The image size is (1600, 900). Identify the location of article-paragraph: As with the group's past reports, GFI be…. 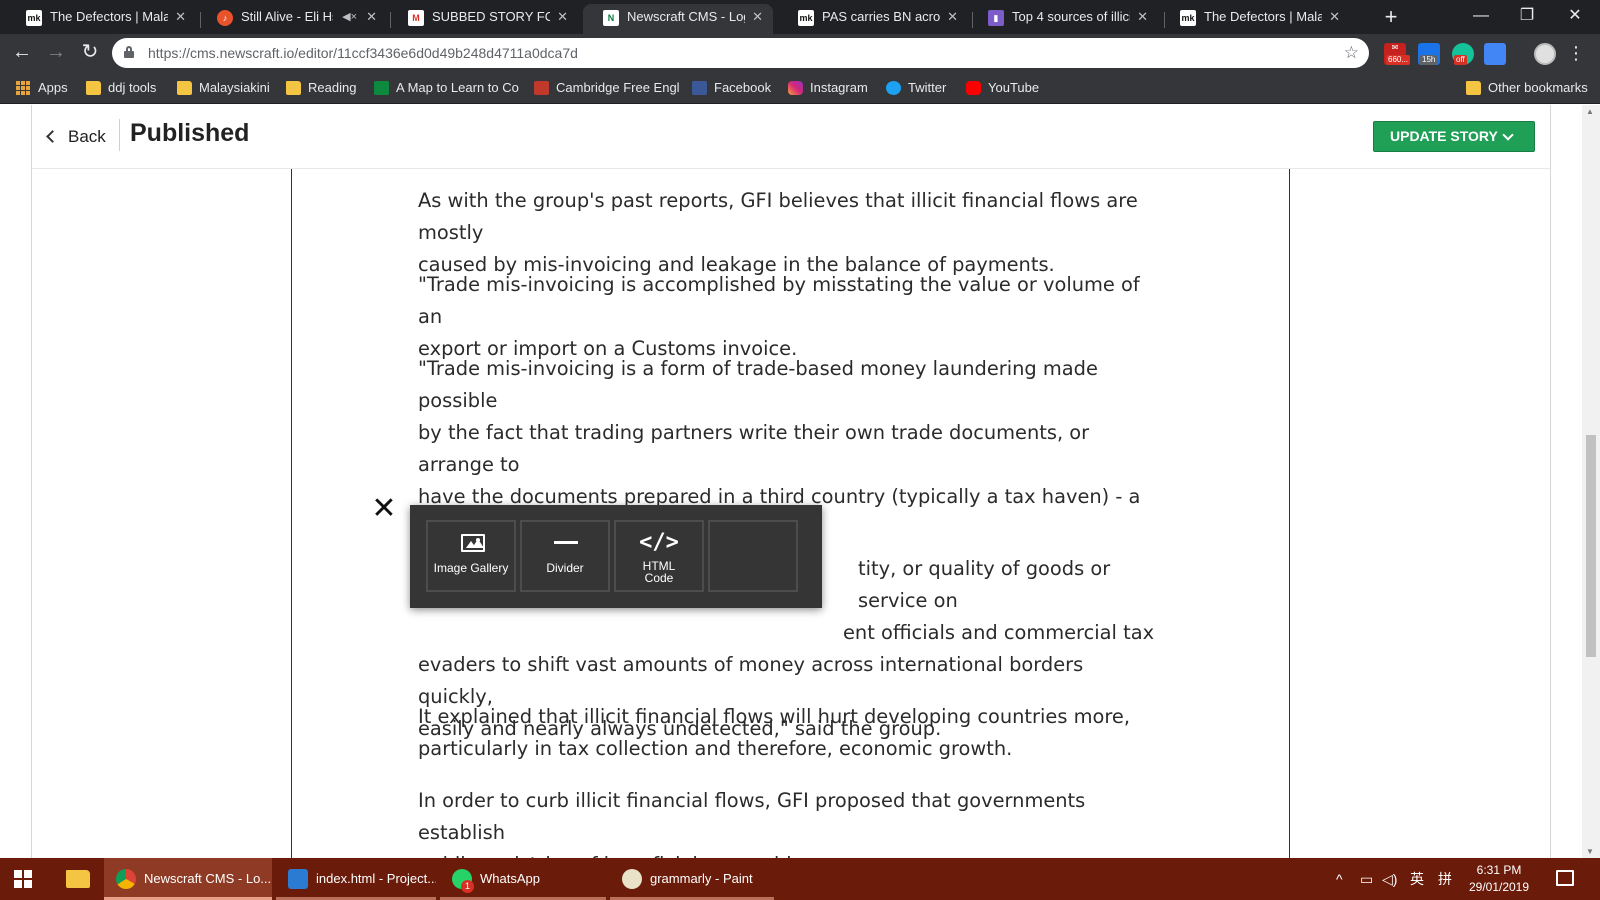
(788, 233).